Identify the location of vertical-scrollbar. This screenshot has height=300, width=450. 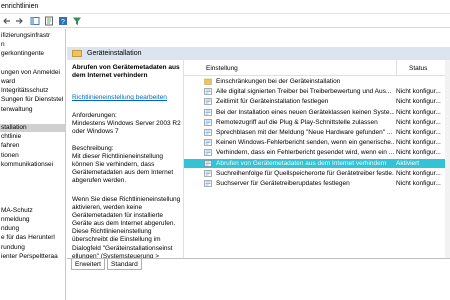
(447, 159).